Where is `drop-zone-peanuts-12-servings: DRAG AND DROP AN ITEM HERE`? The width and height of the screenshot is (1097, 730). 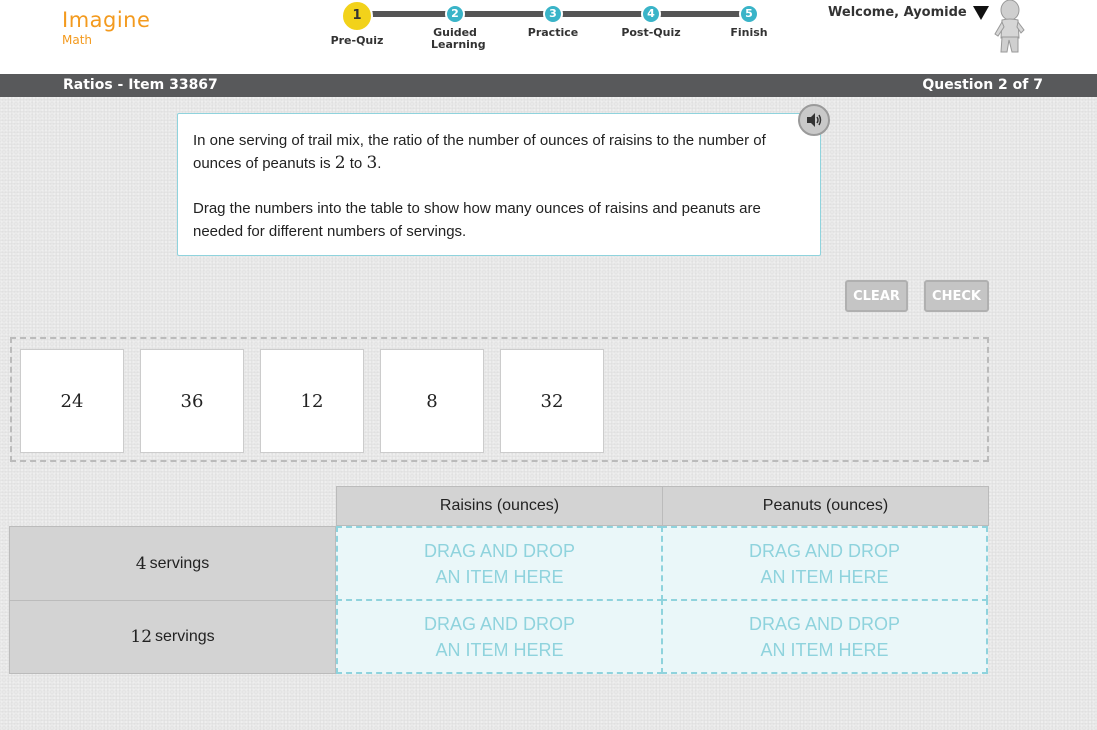
drop-zone-peanuts-12-servings: DRAG AND DROP AN ITEM HERE is located at coordinates (824, 636).